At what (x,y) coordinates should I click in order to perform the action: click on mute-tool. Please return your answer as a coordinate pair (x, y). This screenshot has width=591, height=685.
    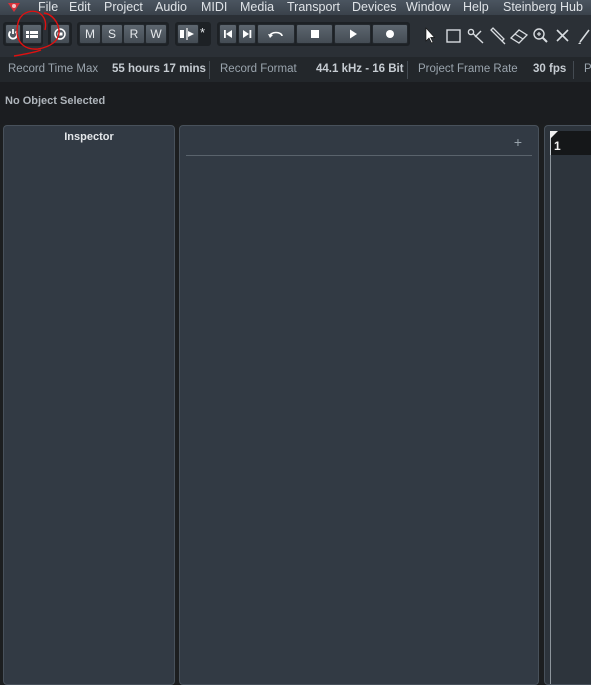
    Looking at the image, I should click on (563, 36).